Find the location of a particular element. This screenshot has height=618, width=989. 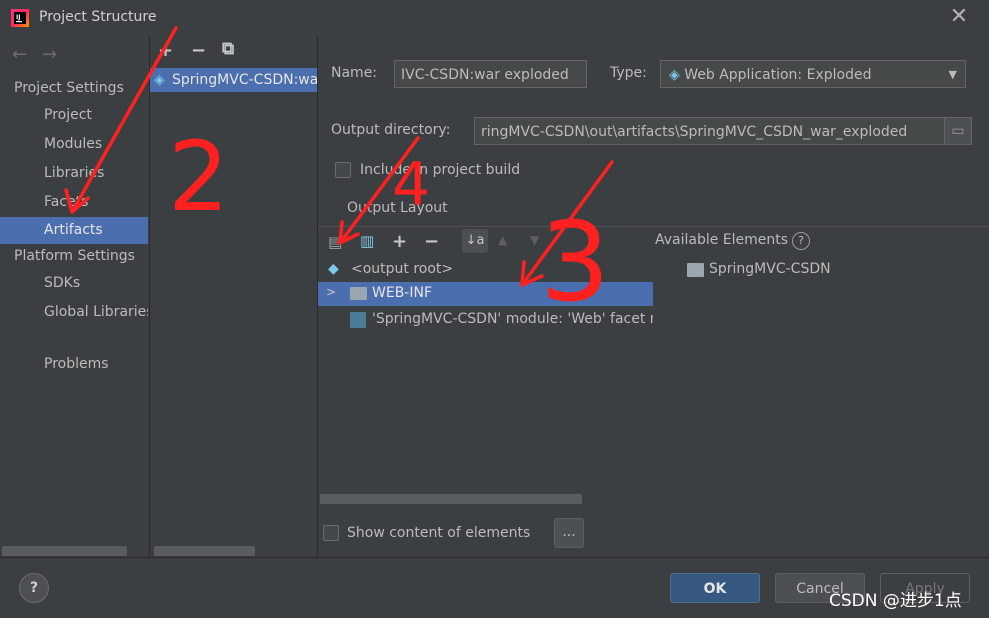

artifact-list-item: ◈ SpringMVC-CSDN:war exploded is located at coordinates (233, 80).